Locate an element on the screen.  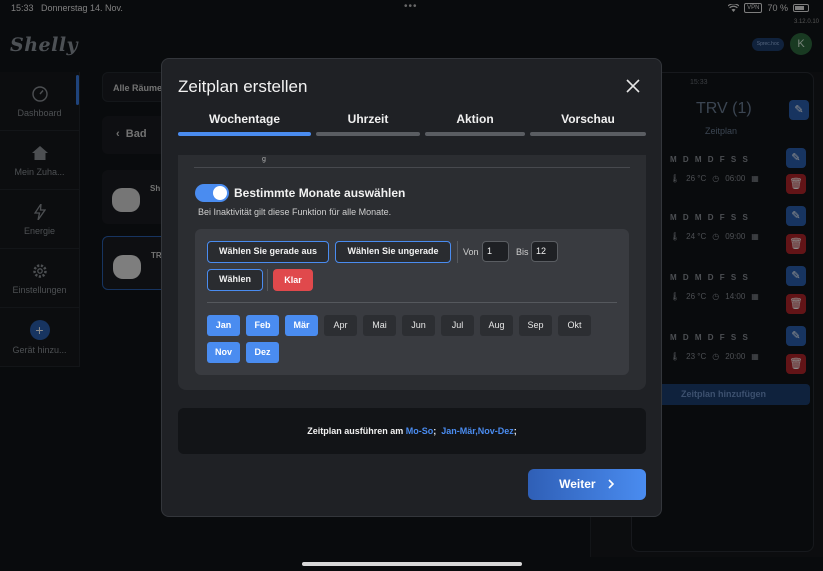
month-aug: Aug is located at coordinates (496, 325).